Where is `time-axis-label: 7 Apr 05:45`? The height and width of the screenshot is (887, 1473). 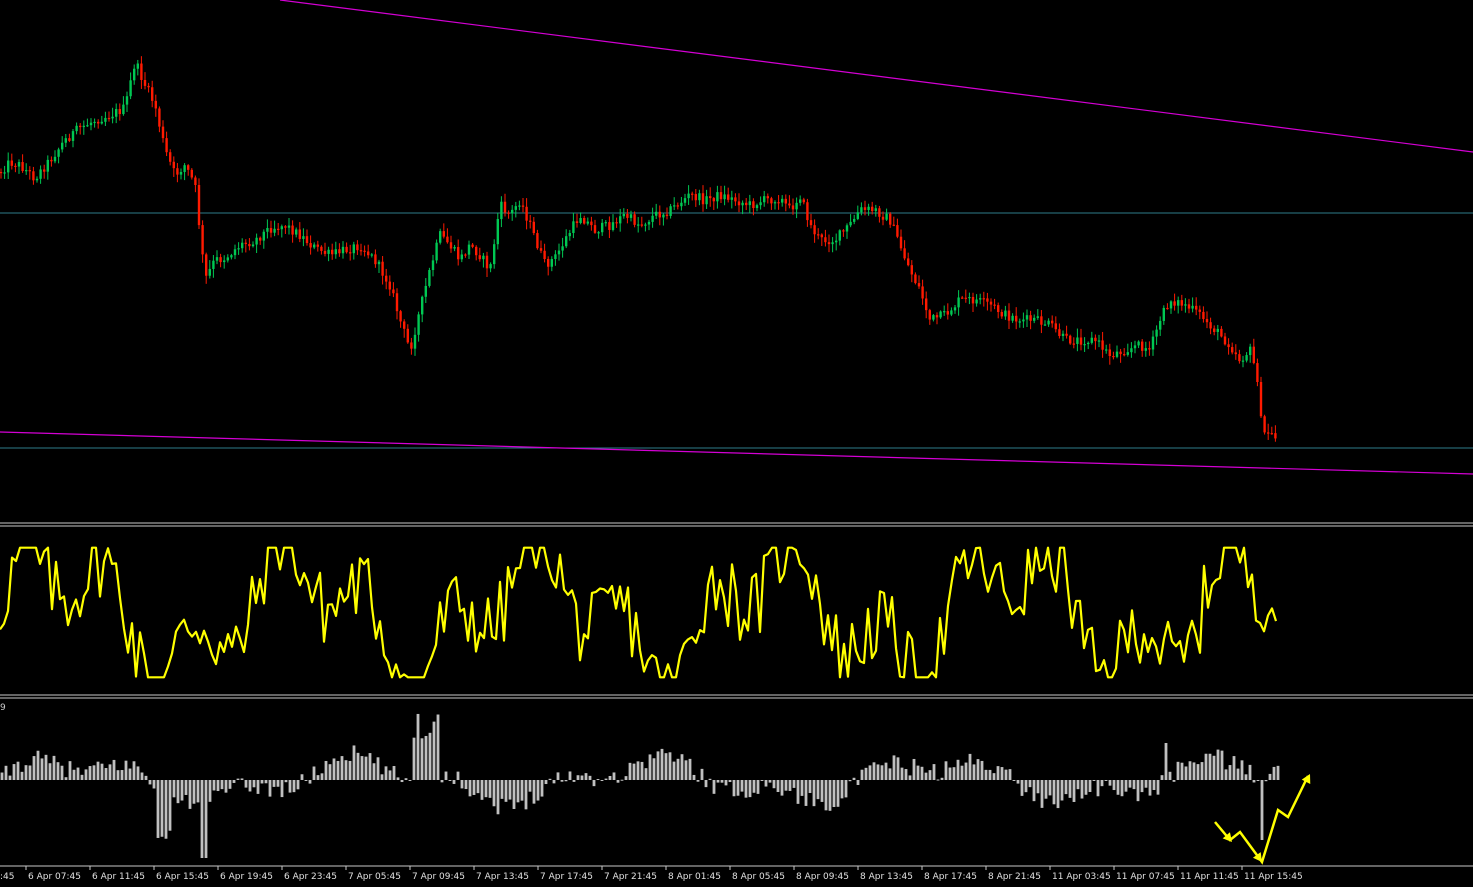
time-axis-label: 7 Apr 05:45 is located at coordinates (374, 877).